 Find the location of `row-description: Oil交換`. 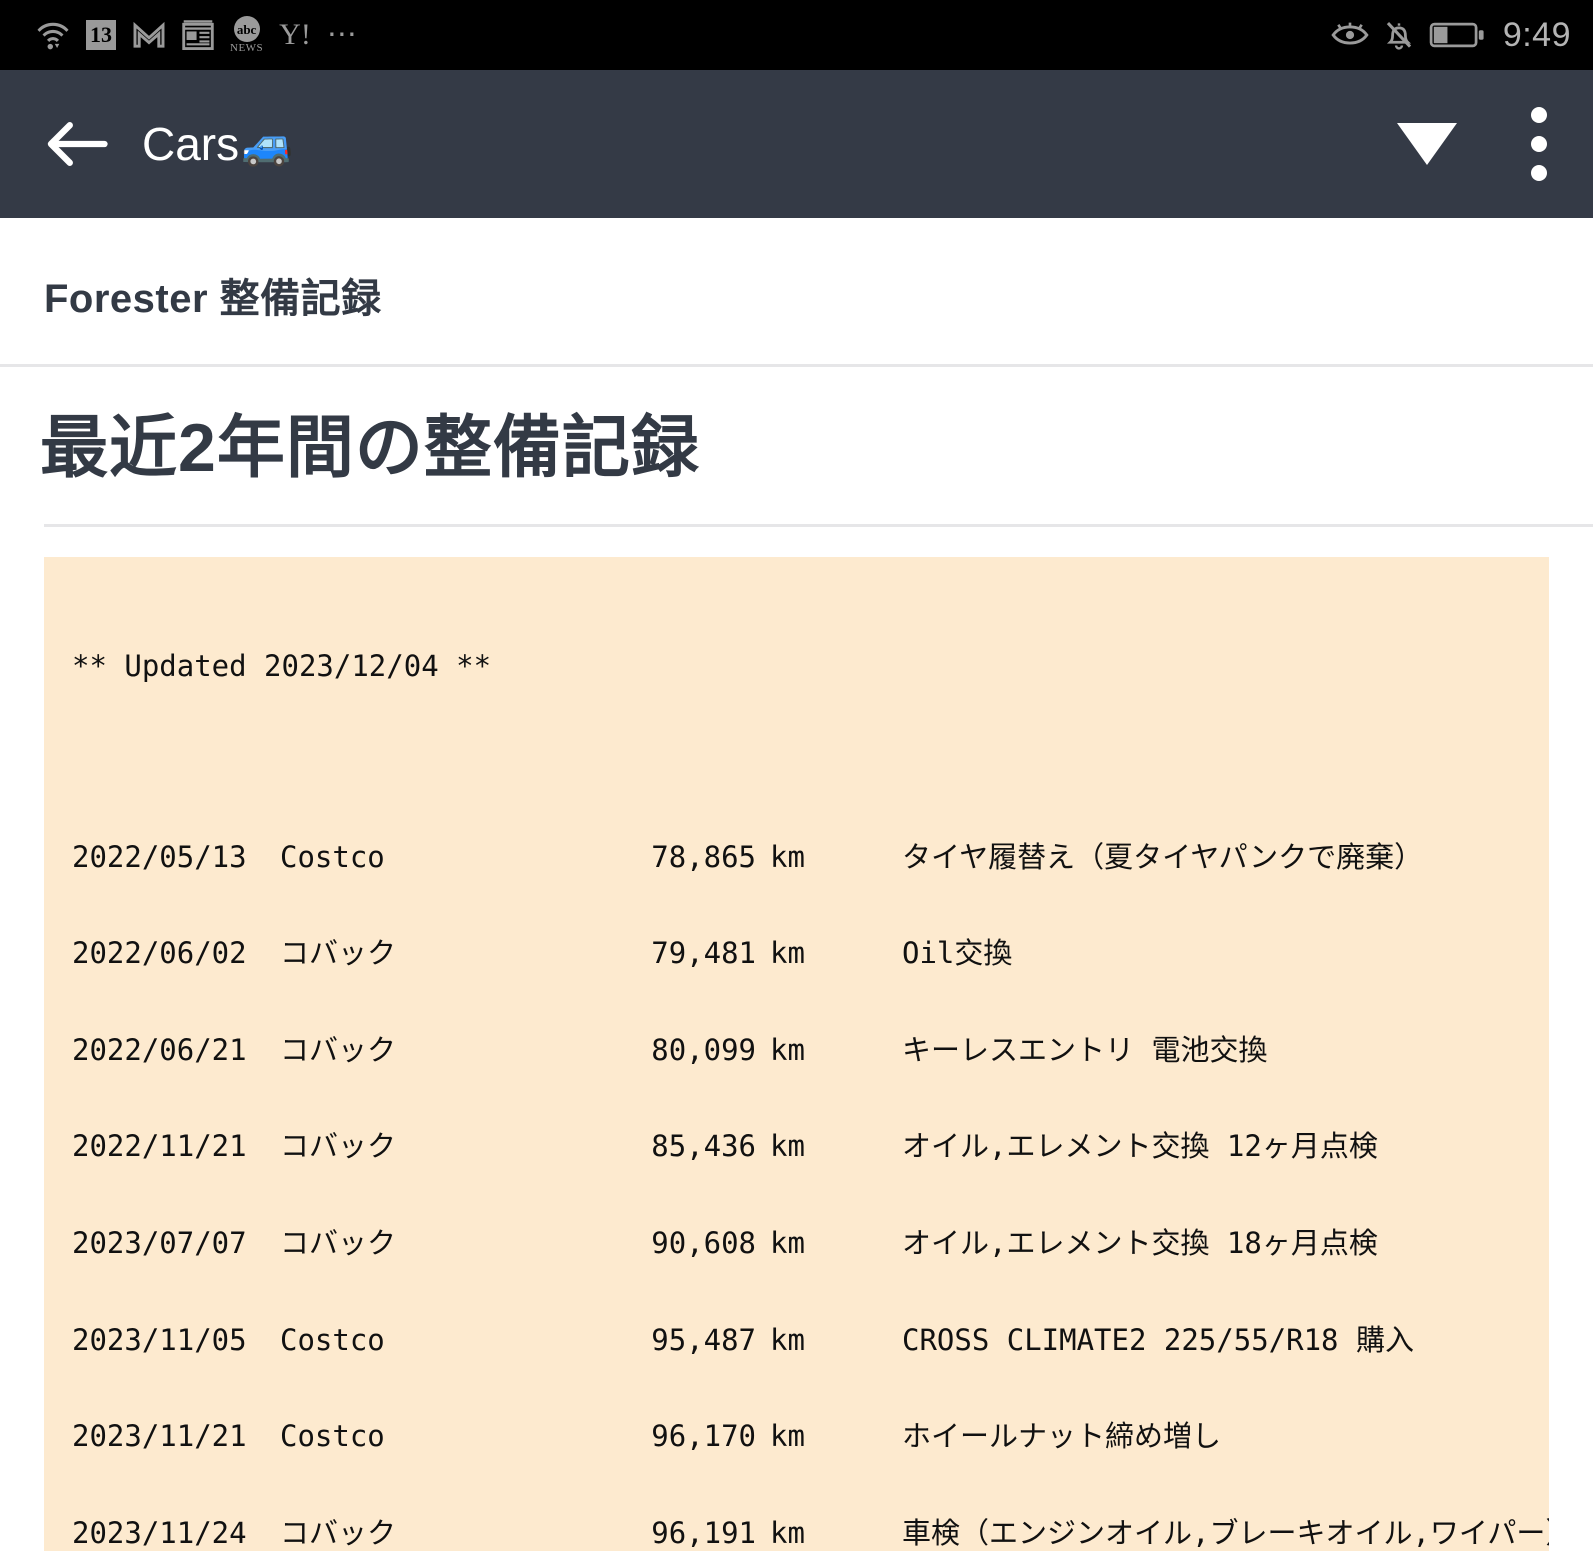

row-description: Oil交換 is located at coordinates (957, 953).